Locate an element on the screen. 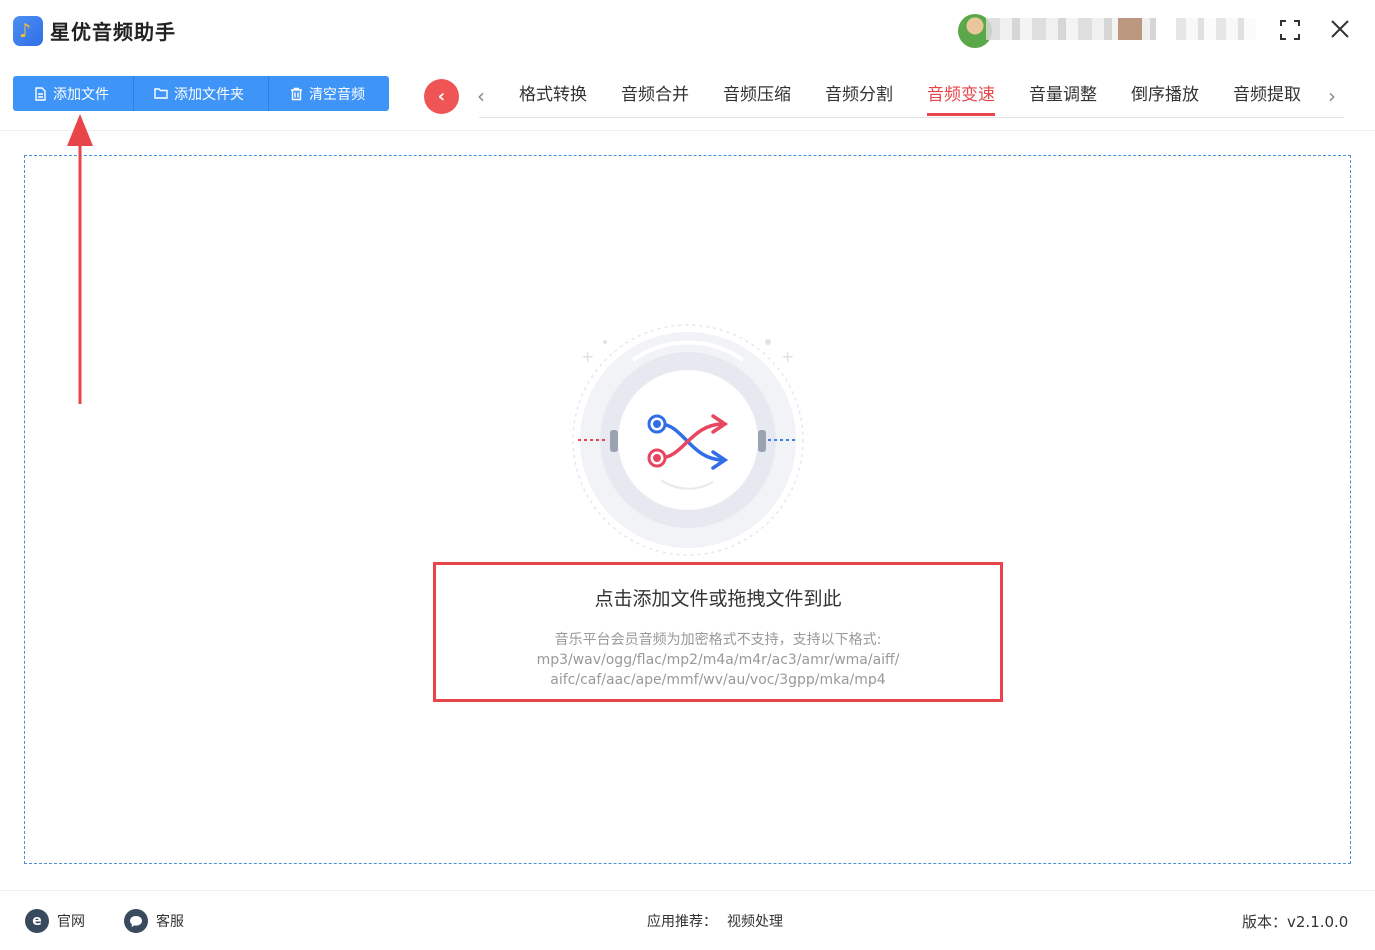 The height and width of the screenshot is (950, 1375). title-bar: ♪ 星优音频助手 is located at coordinates (687, 31).